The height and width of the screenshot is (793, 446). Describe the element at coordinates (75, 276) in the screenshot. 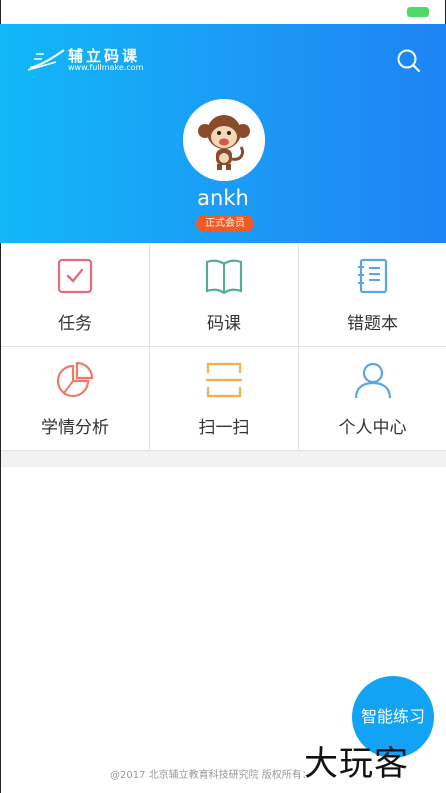

I see `task-check-icon` at that location.